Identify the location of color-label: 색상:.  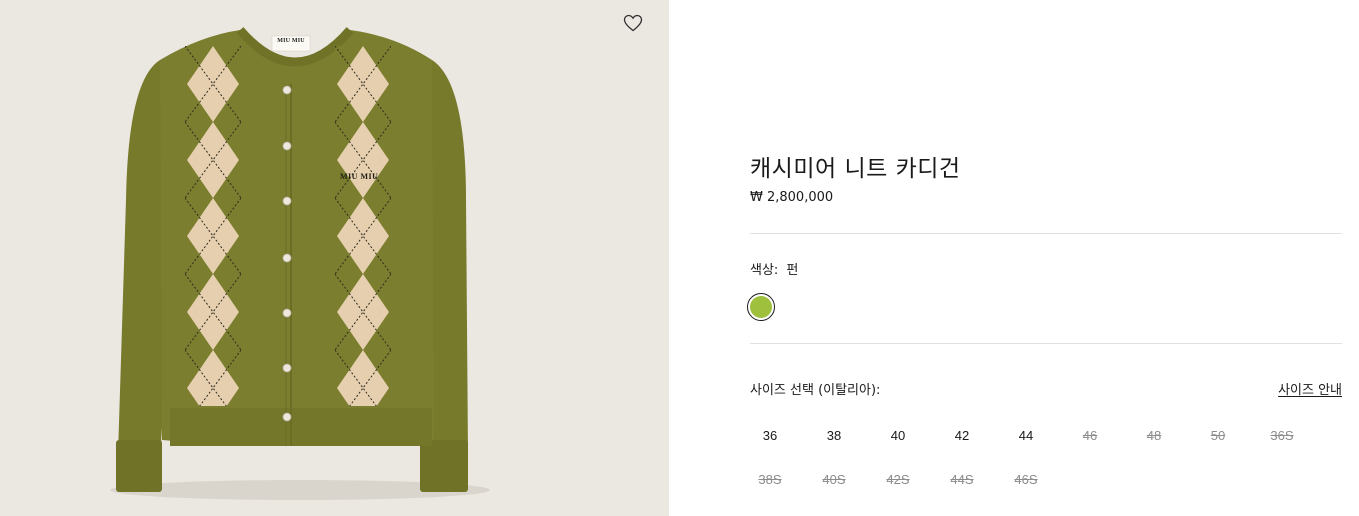
(764, 270).